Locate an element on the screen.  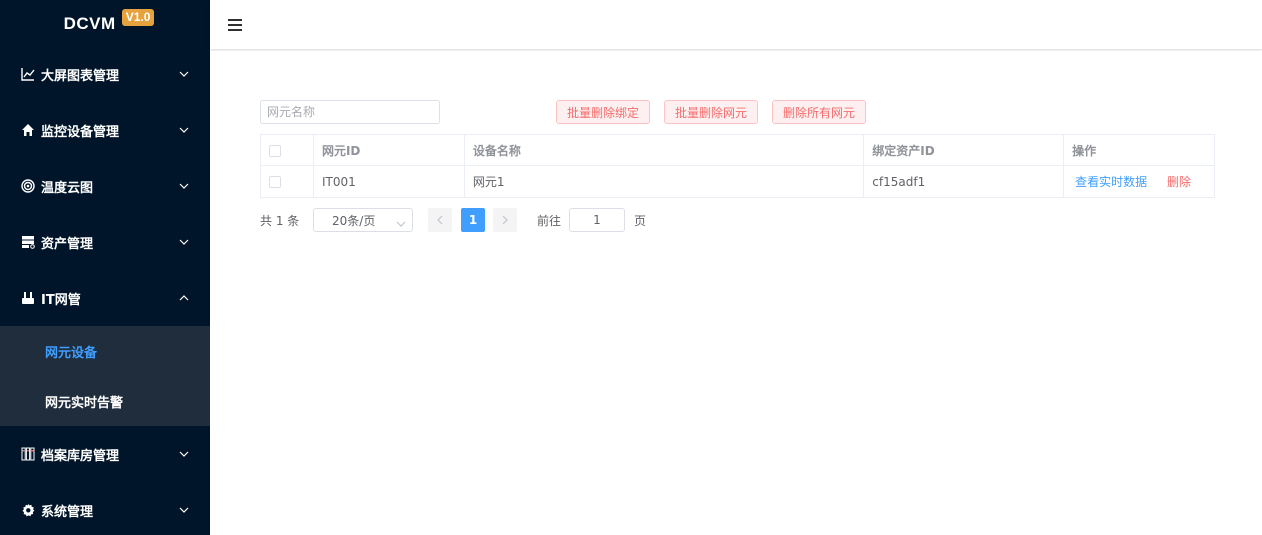
submenu-it-network: 网元设备 网元实时告警 is located at coordinates (105, 376).